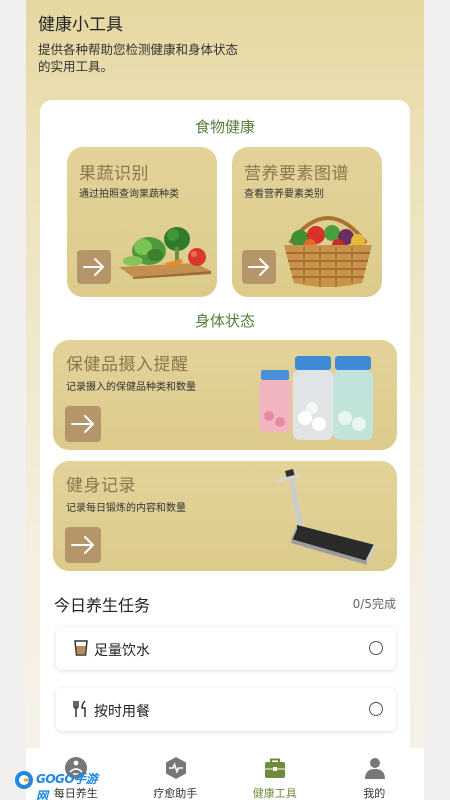 This screenshot has height=800, width=450. Describe the element at coordinates (374, 768) in the screenshot. I see `user-icon` at that location.